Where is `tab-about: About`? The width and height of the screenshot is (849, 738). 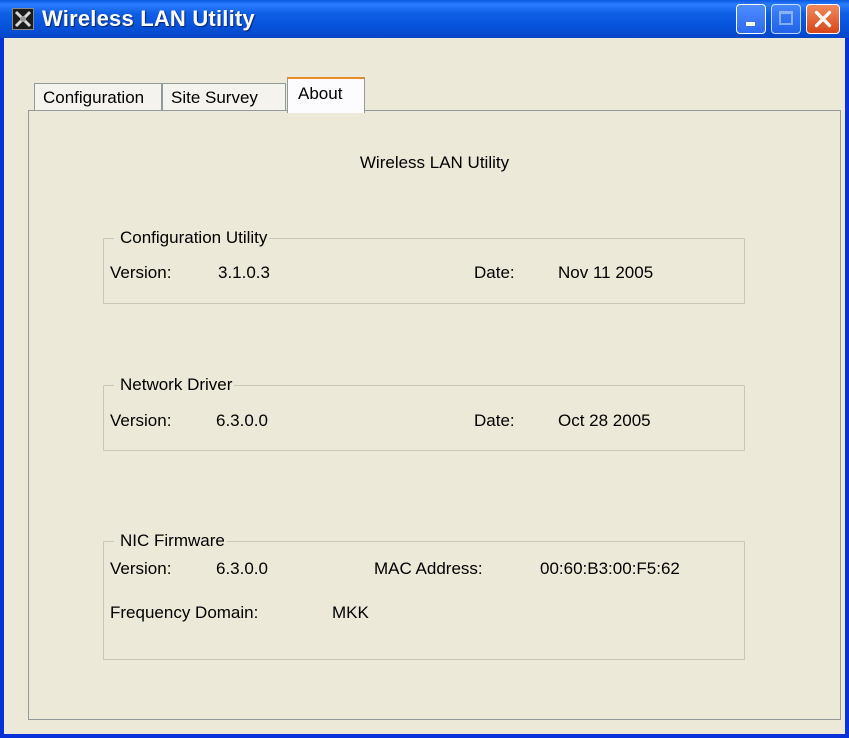
tab-about: About is located at coordinates (326, 95).